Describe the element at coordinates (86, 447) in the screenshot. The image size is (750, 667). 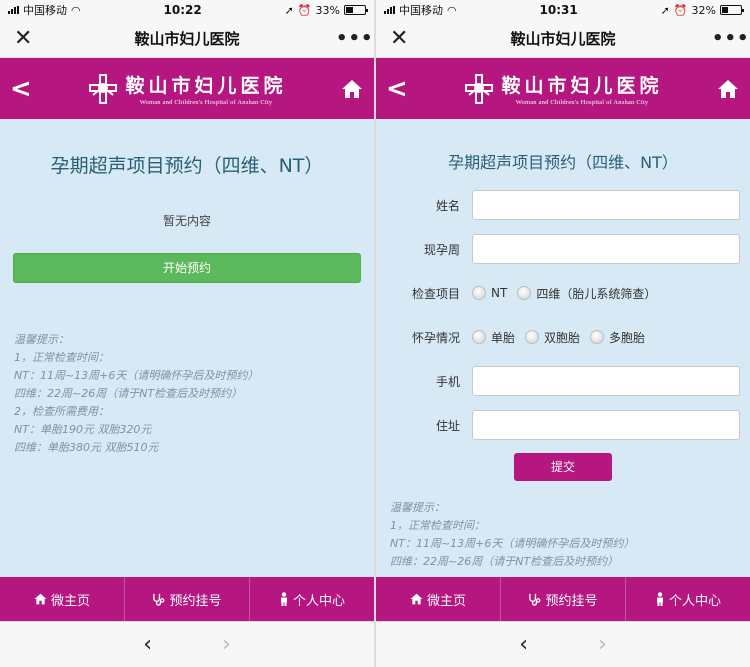
I see `tips-line: 四维：单胎380元 双胎510元` at that location.